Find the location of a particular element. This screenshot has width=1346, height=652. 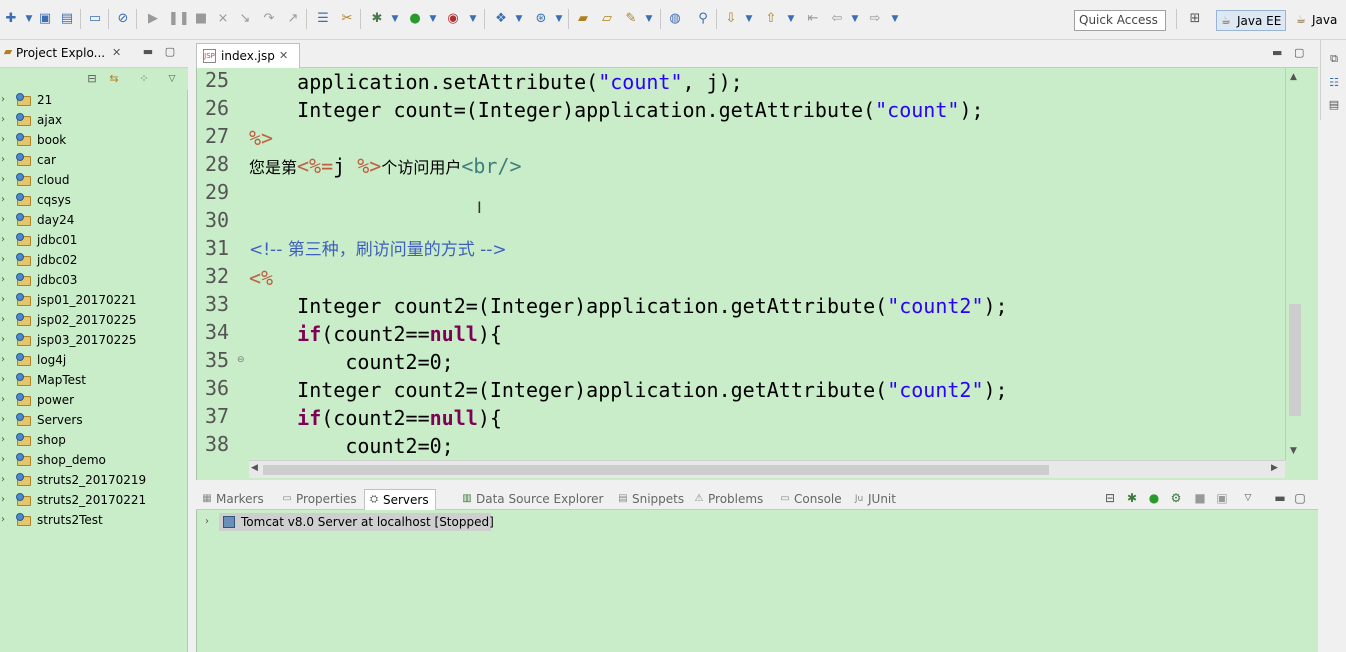

restore-icon: ⧉ is located at coordinates (1334, 59).